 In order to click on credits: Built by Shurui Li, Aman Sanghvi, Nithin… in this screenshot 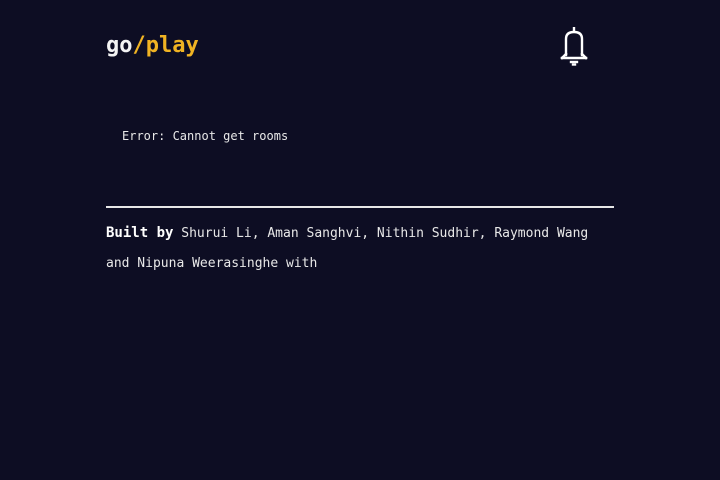, I will do `click(360, 248)`.